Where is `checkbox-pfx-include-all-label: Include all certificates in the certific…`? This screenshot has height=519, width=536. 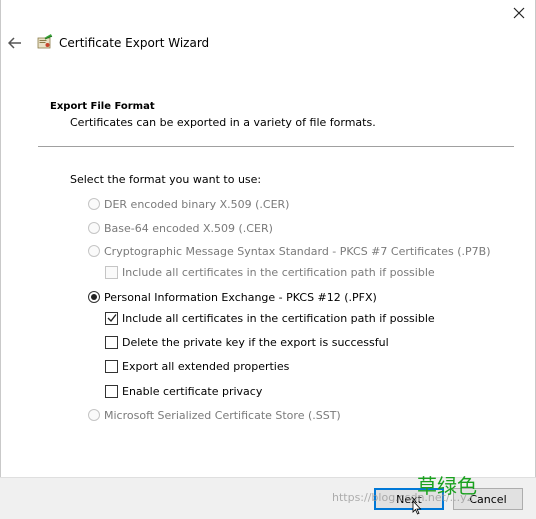 checkbox-pfx-include-all-label: Include all certificates in the certific… is located at coordinates (278, 318).